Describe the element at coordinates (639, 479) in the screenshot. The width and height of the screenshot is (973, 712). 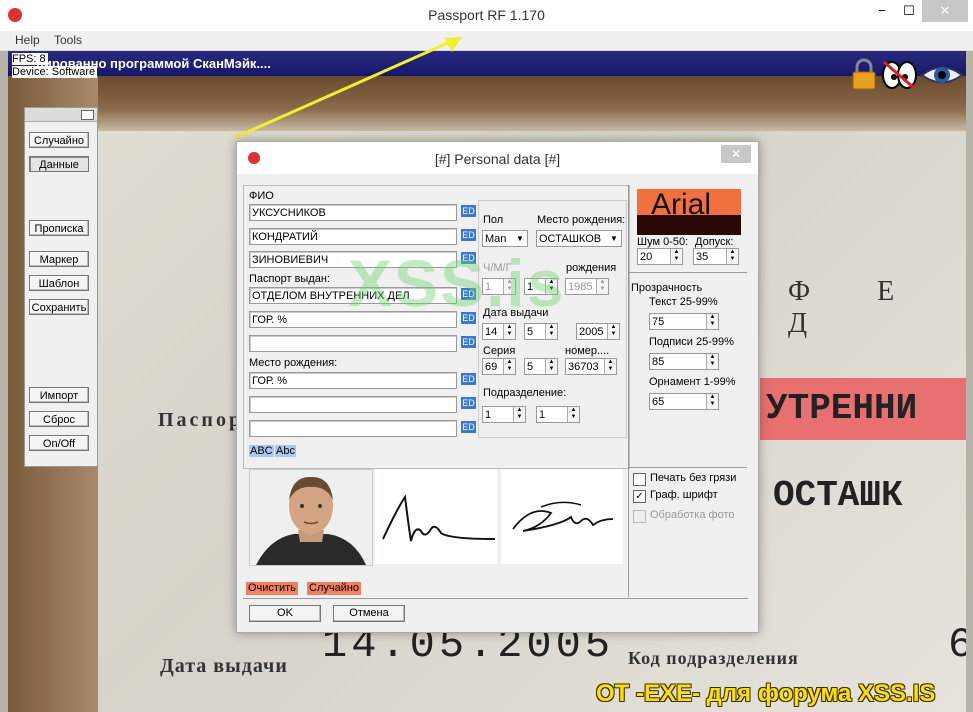
I see `print-clean-checkbox` at that location.